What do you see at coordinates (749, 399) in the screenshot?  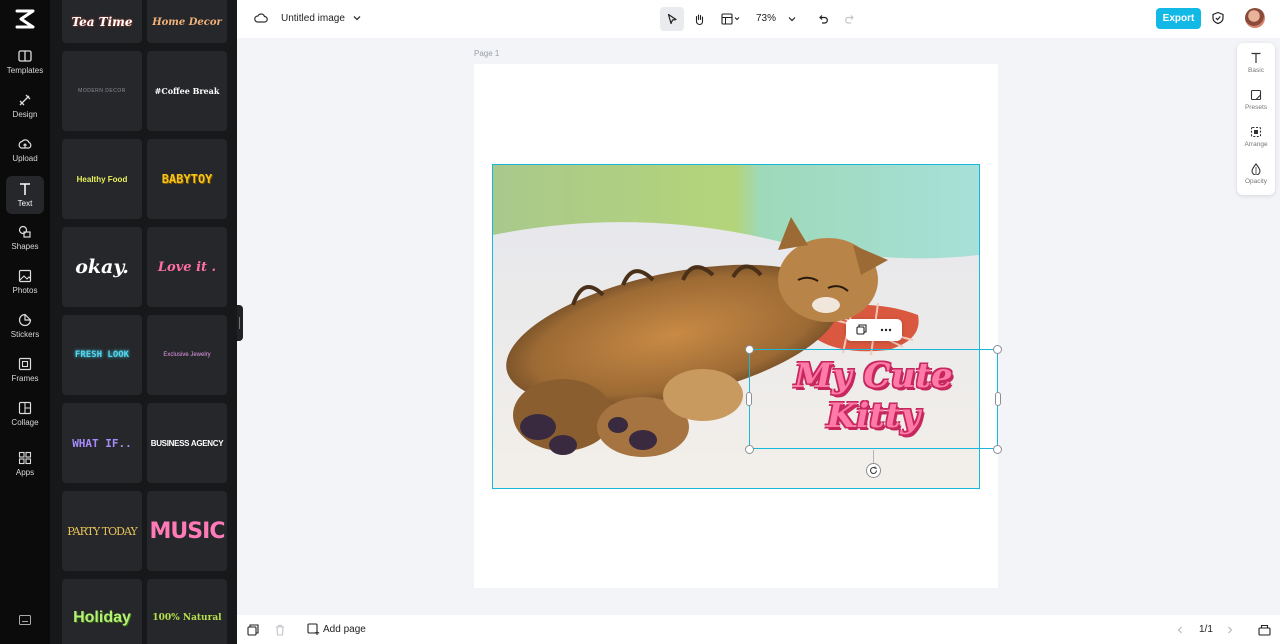 I see `resize-handle-left` at bounding box center [749, 399].